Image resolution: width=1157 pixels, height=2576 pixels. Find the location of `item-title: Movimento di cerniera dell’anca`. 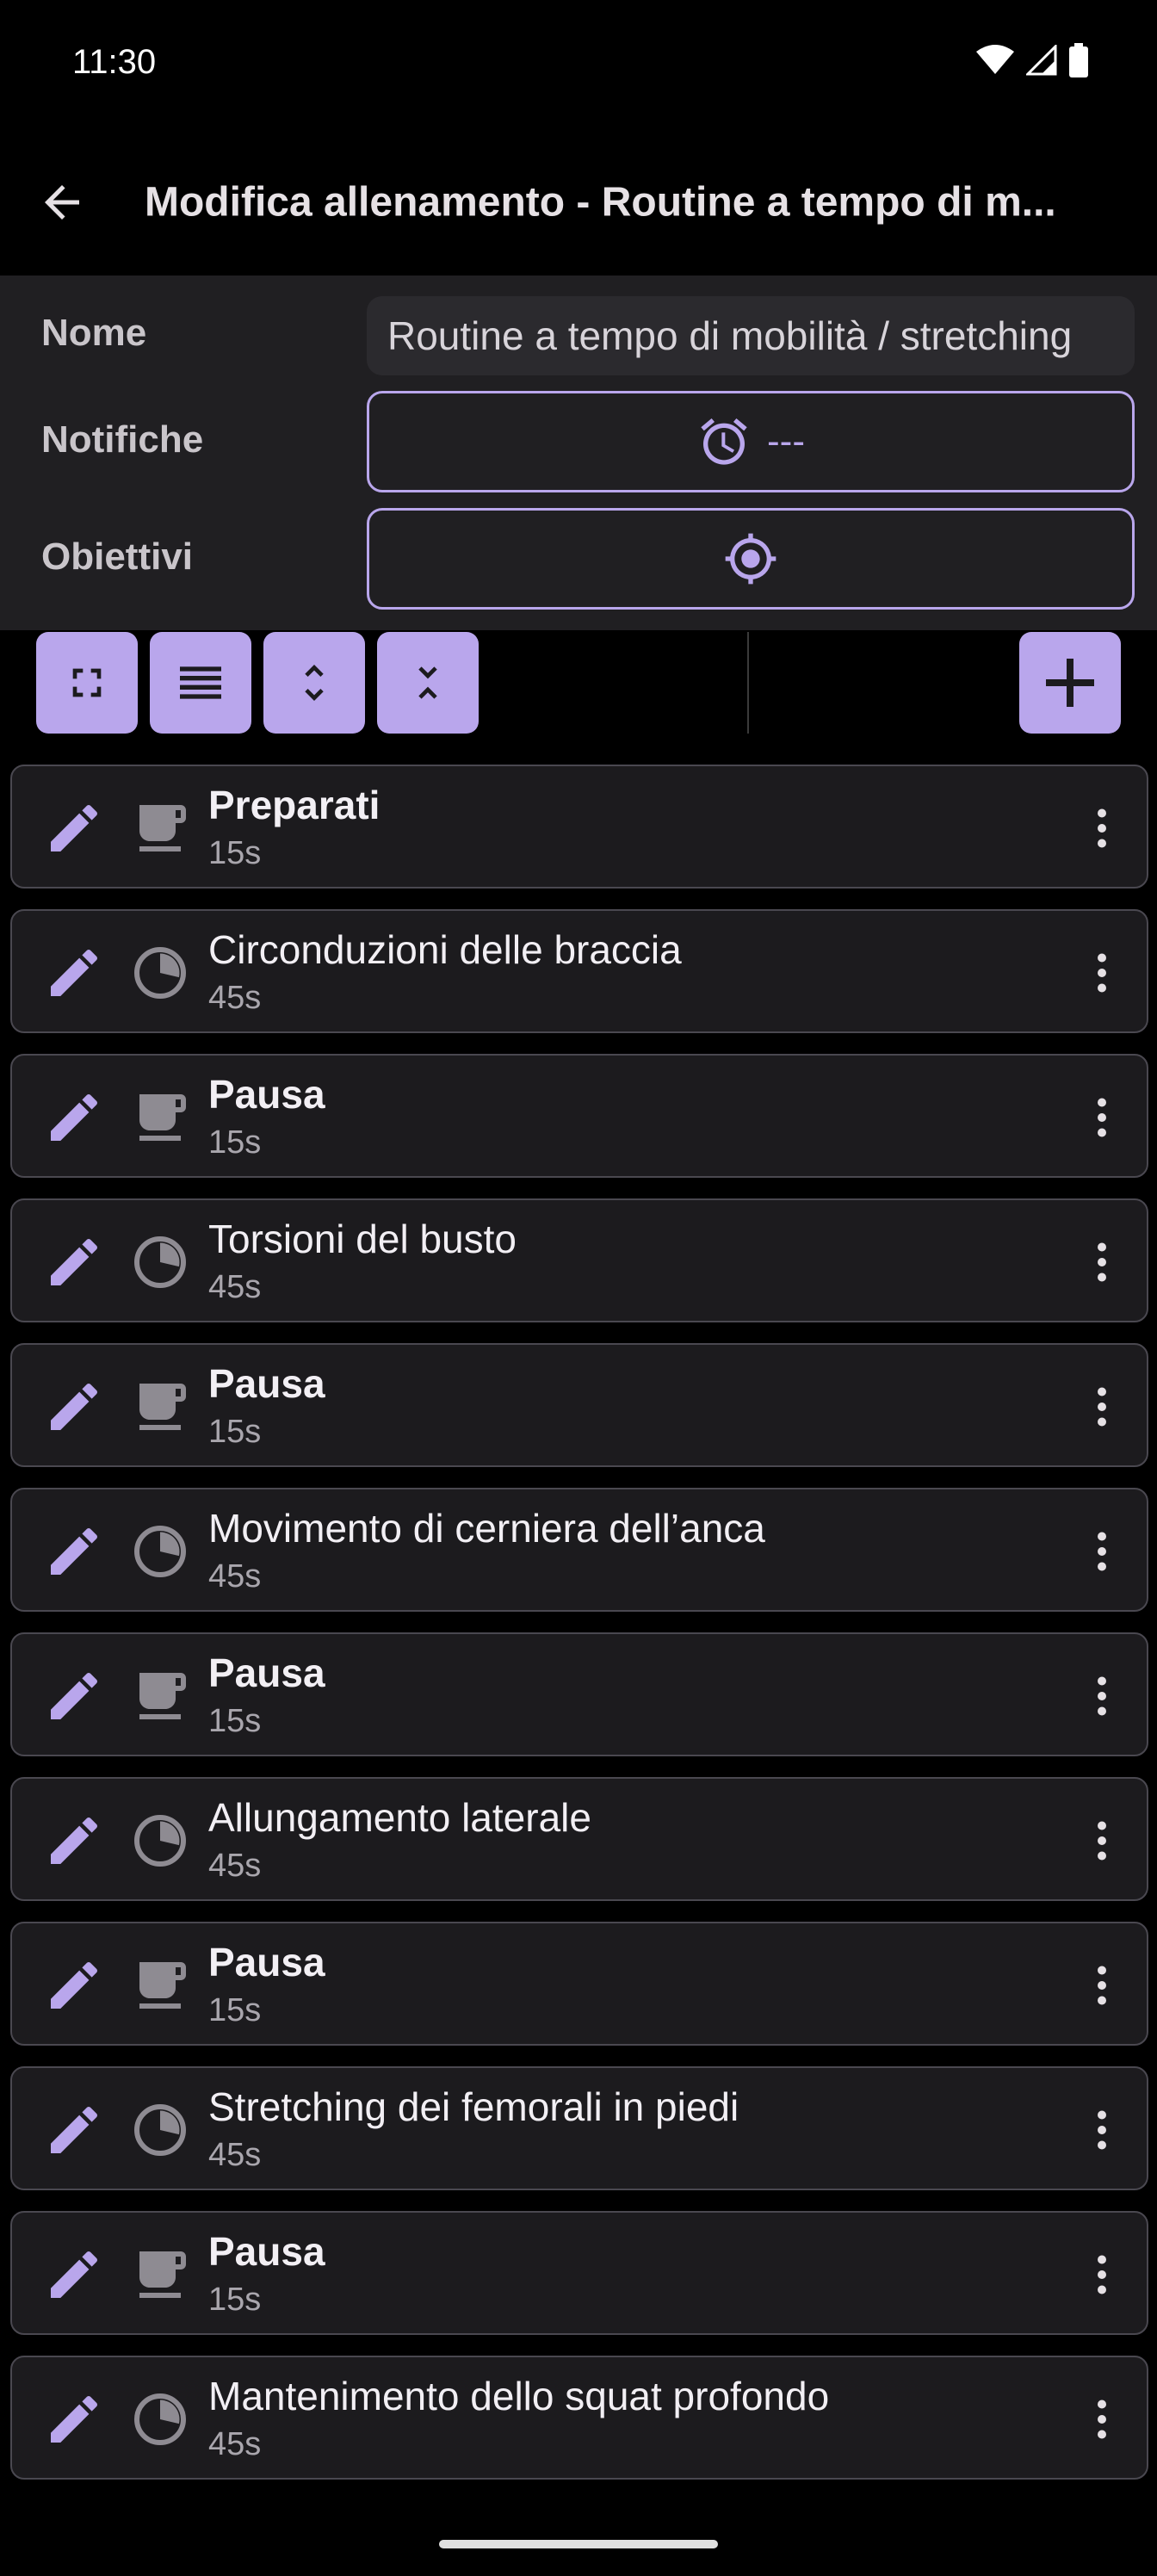

item-title: Movimento di cerniera dell’anca is located at coordinates (487, 1529).